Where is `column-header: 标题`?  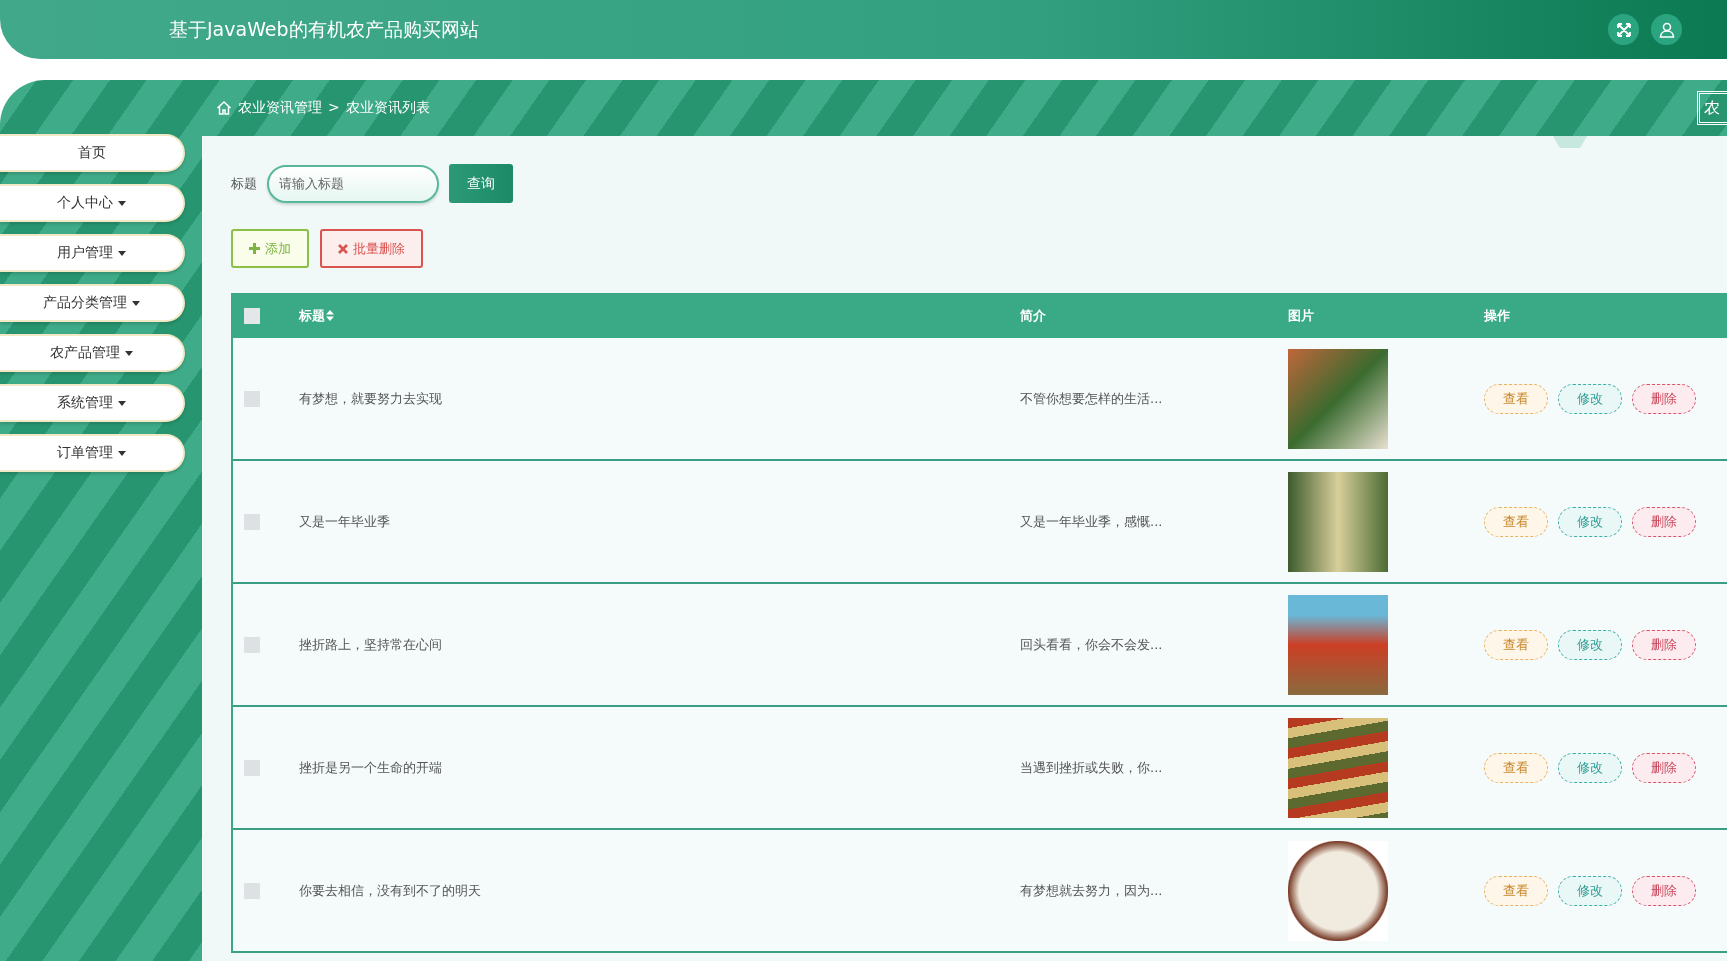
column-header: 标题 is located at coordinates (312, 315).